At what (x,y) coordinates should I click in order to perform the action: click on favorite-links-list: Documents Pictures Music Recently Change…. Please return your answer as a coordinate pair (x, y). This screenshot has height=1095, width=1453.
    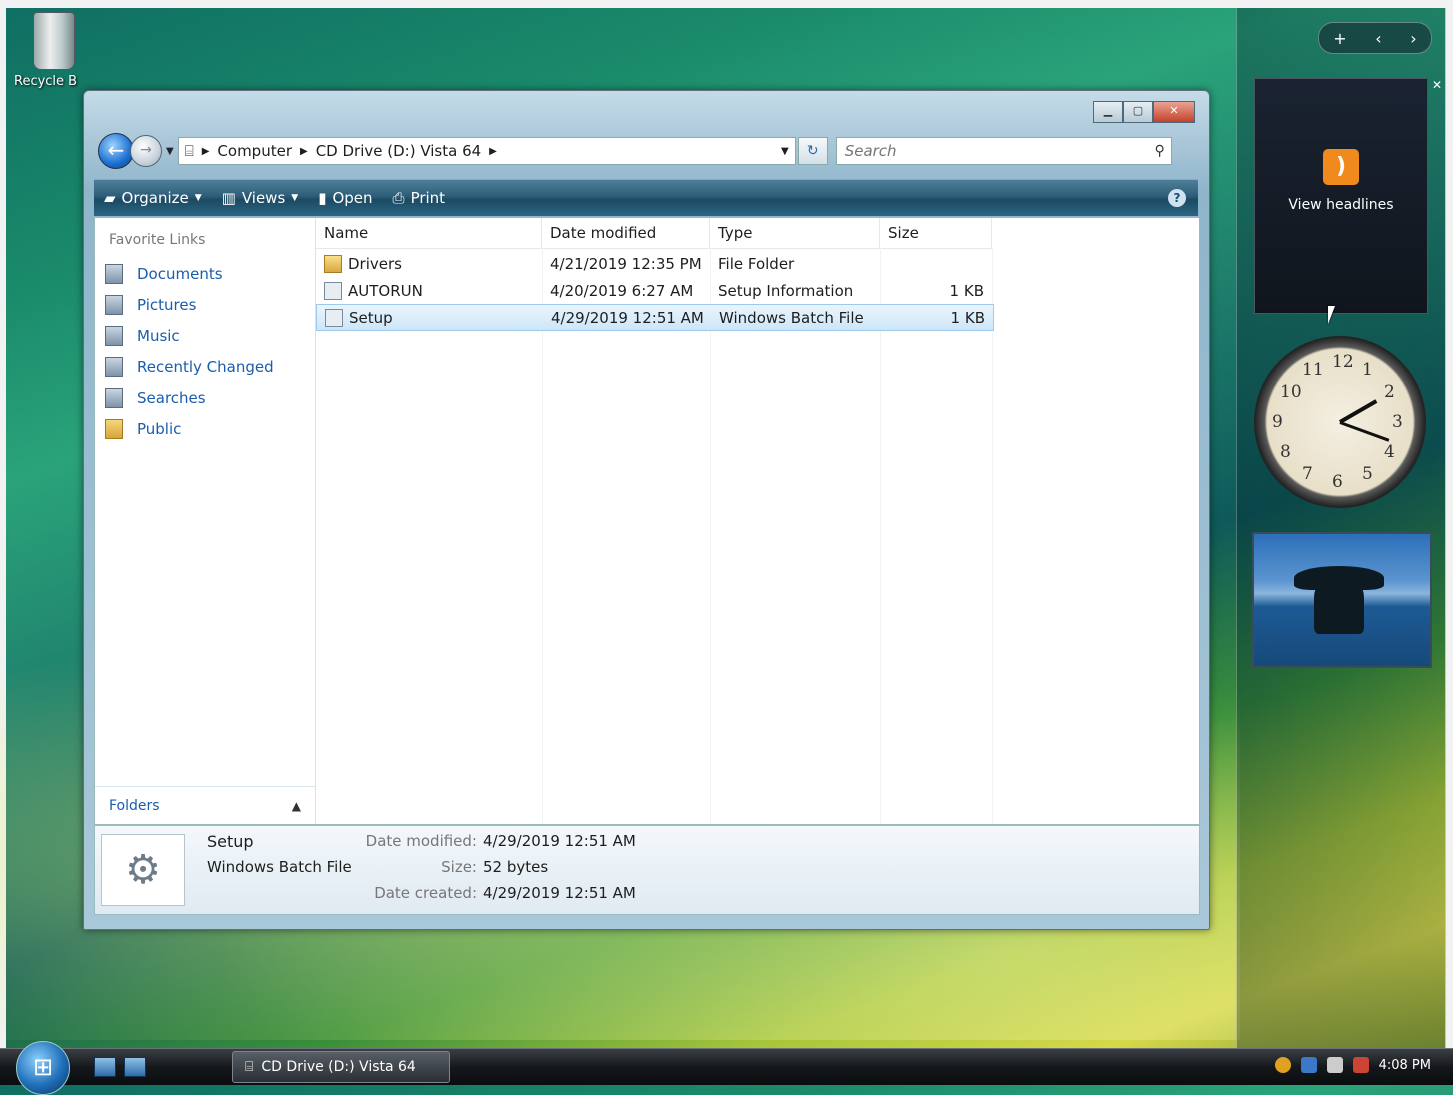
    Looking at the image, I should click on (189, 351).